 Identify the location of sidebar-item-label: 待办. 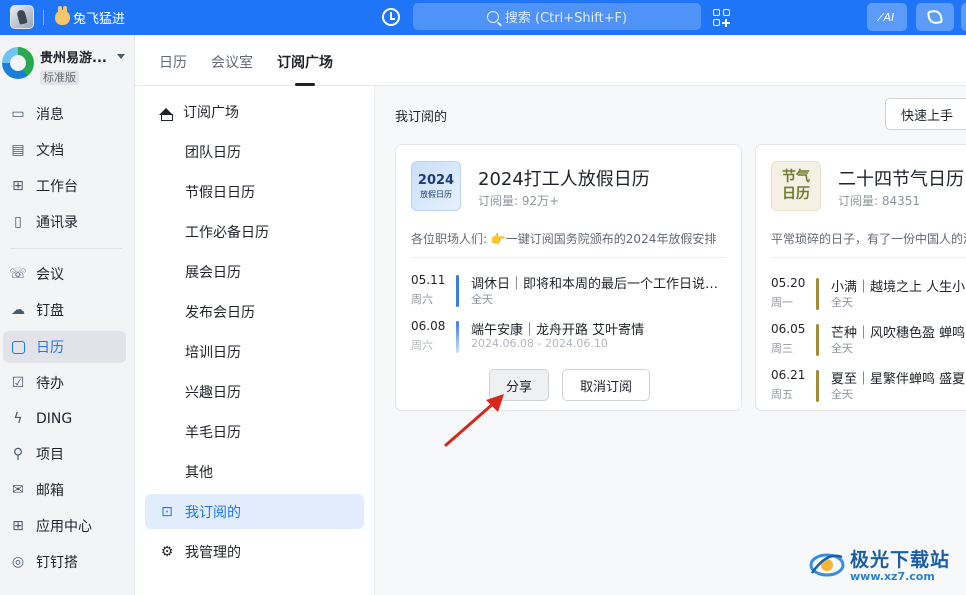
(50, 384).